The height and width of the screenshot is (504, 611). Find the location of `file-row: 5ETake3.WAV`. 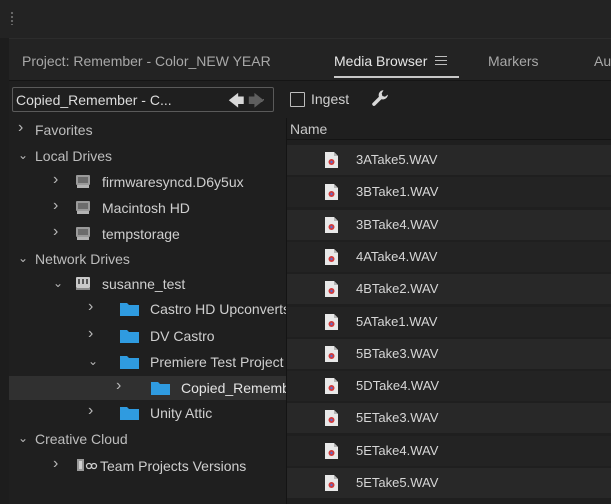

file-row: 5ETake3.WAV is located at coordinates (449, 418).